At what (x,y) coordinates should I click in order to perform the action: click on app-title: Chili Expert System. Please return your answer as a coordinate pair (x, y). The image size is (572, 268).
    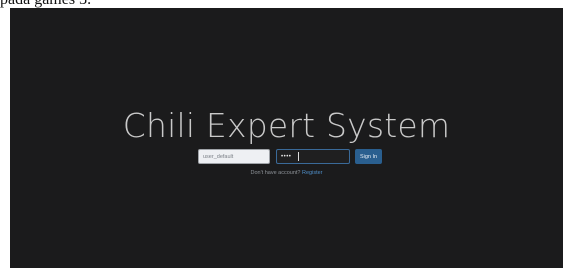
    Looking at the image, I should click on (286, 125).